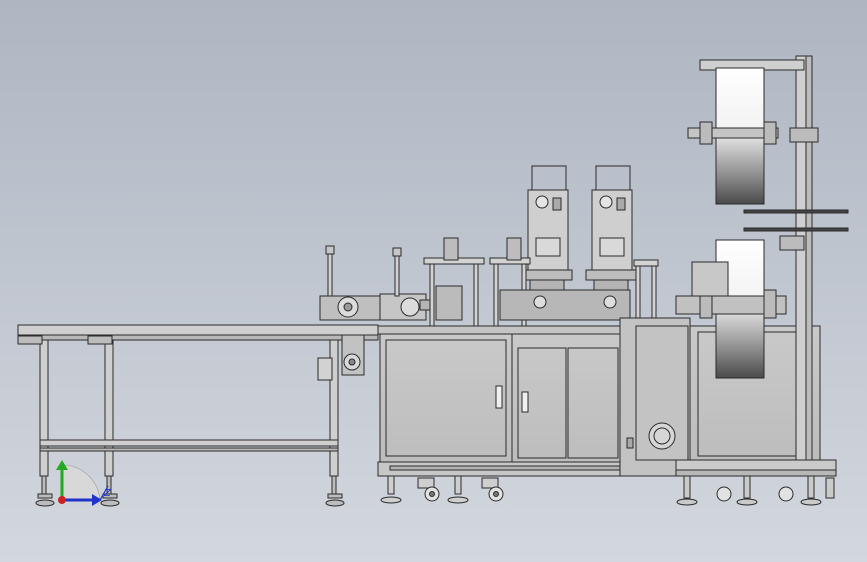 This screenshot has height=562, width=867. What do you see at coordinates (81, 482) in the screenshot?
I see `triad-quadrant` at bounding box center [81, 482].